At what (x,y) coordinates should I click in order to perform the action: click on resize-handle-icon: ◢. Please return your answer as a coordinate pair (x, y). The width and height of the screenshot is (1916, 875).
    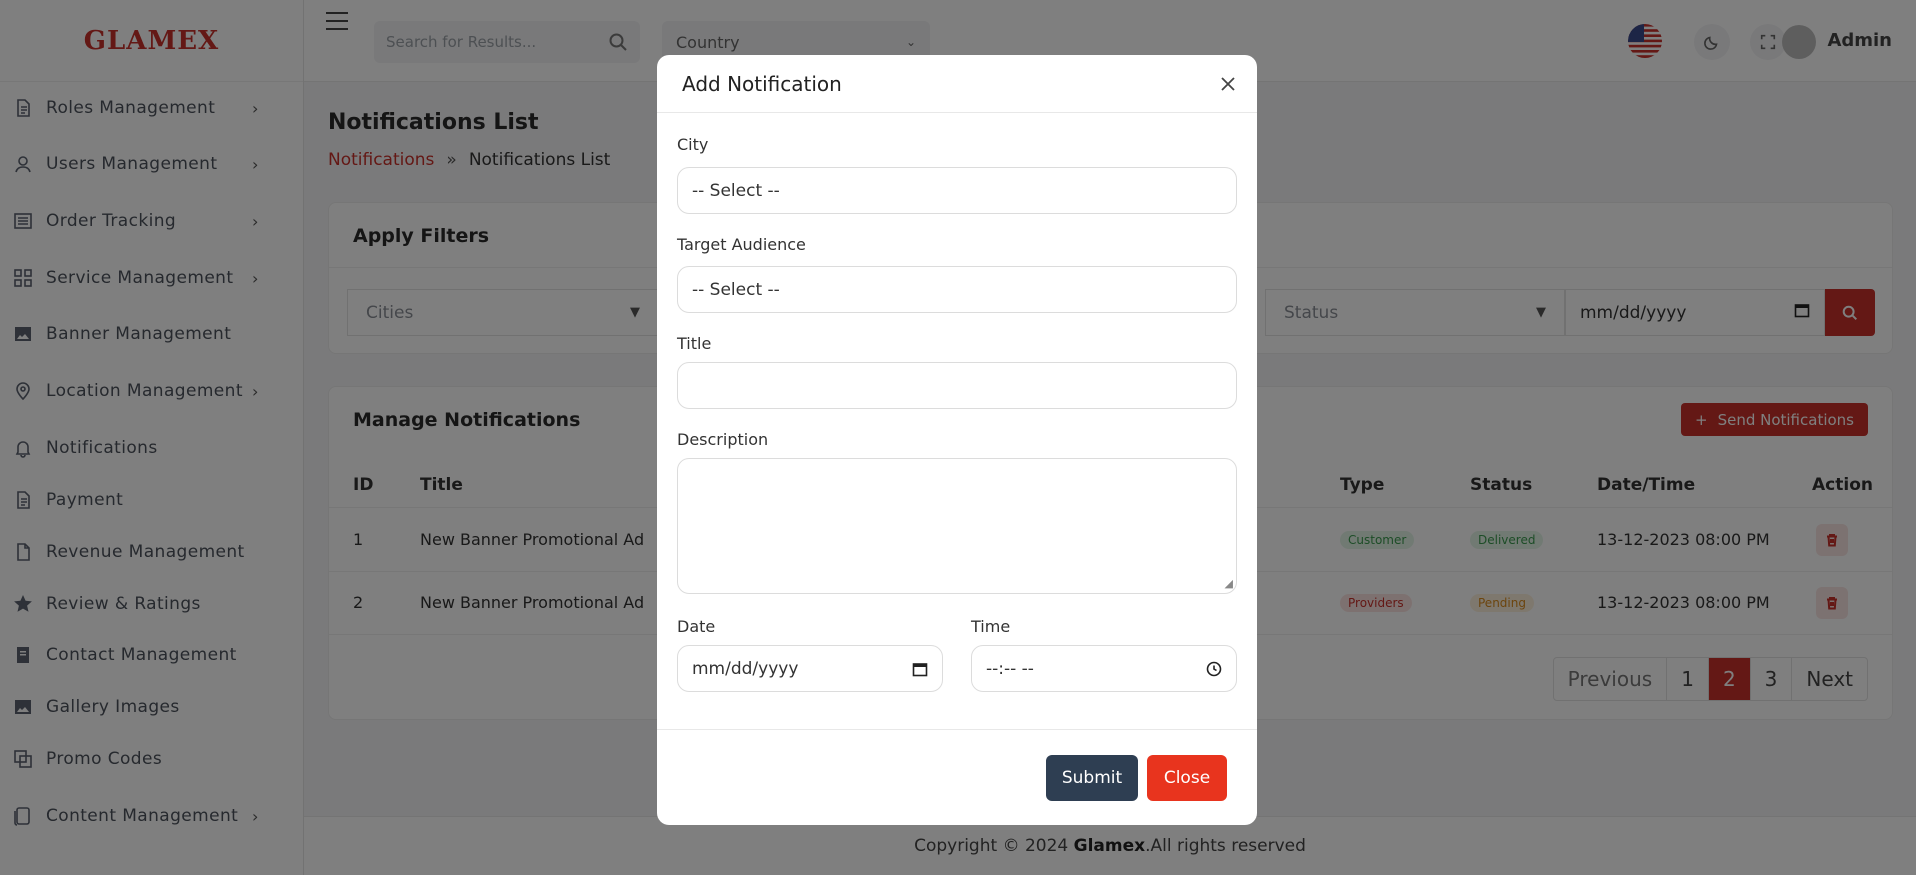
    Looking at the image, I should click on (1229, 583).